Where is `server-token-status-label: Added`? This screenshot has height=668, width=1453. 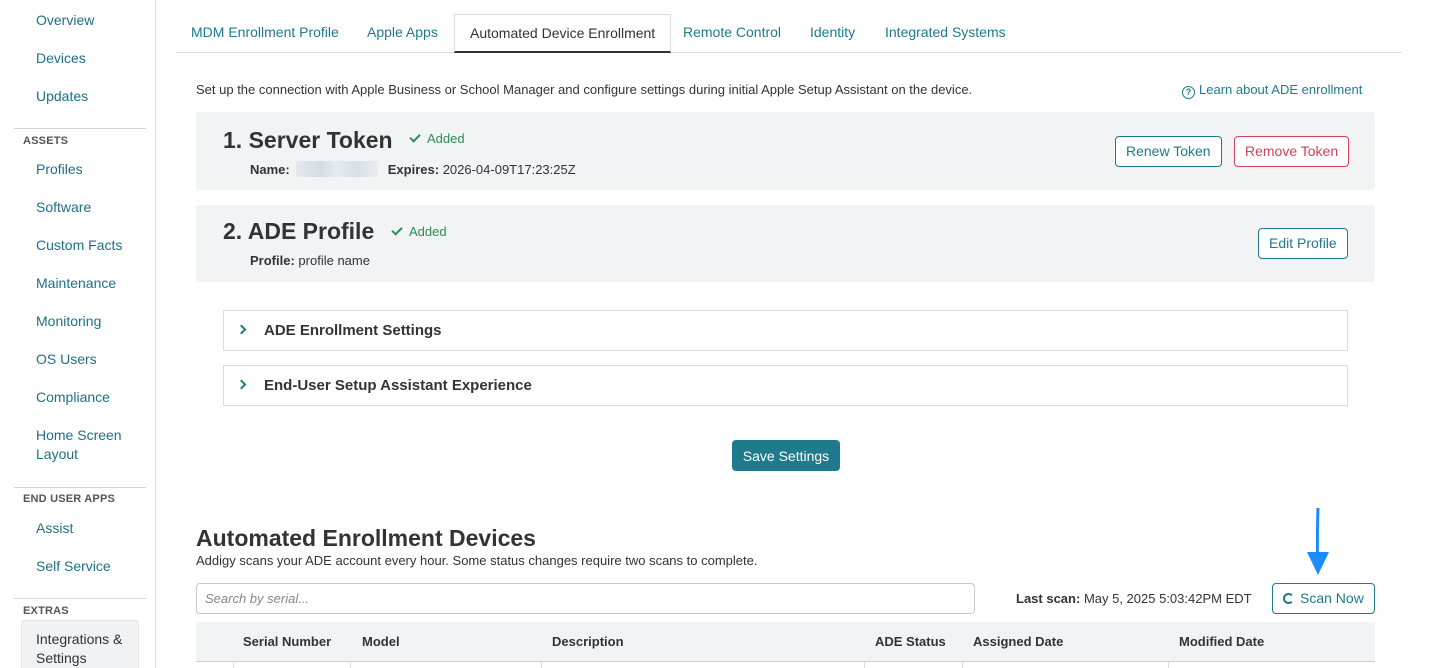 server-token-status-label: Added is located at coordinates (446, 138).